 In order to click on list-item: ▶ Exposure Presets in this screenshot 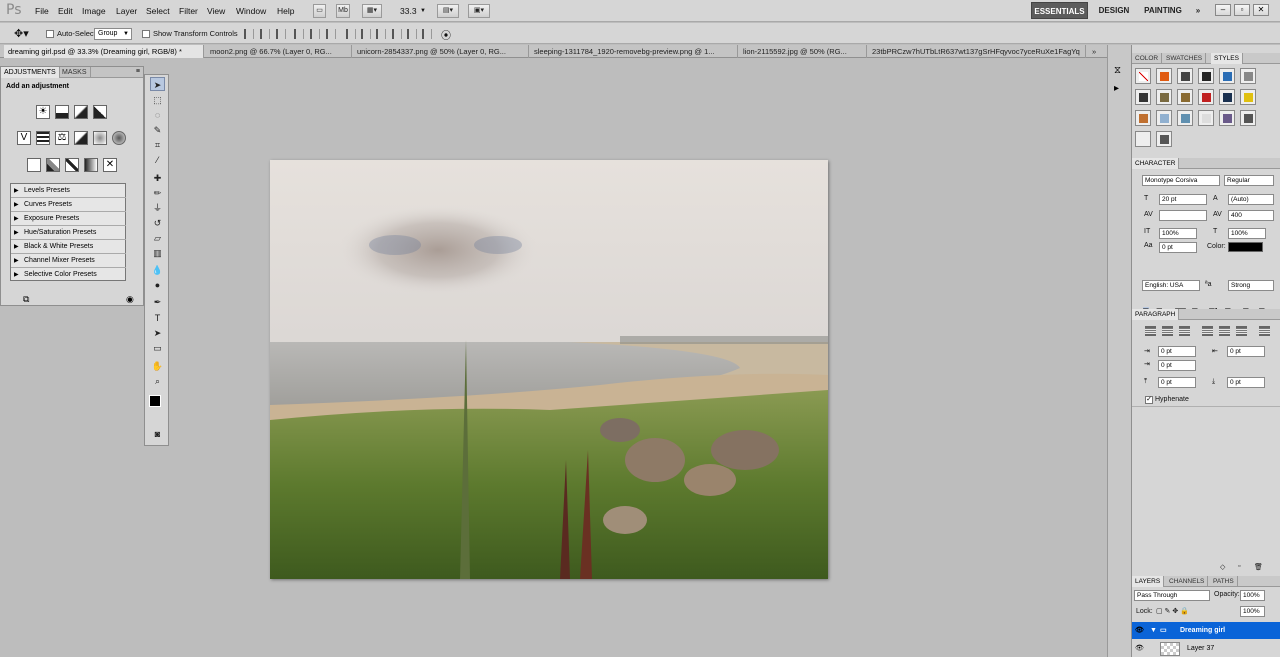, I will do `click(68, 219)`.